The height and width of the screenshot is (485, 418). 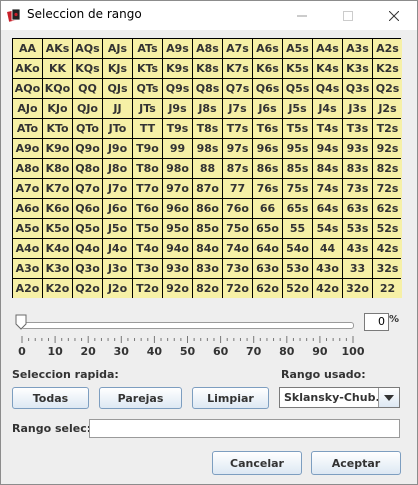 What do you see at coordinates (327, 48) in the screenshot?
I see `hand-cell: A4s` at bounding box center [327, 48].